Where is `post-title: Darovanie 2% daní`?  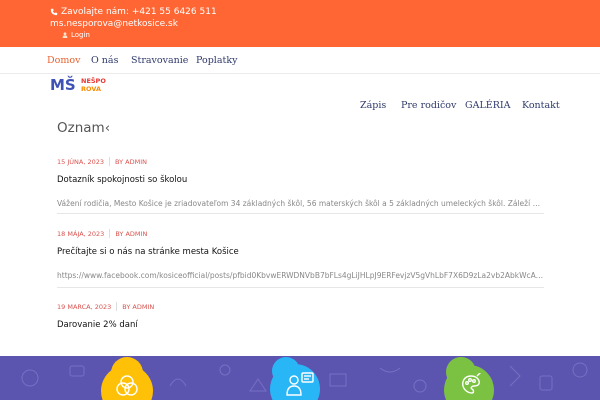 post-title: Darovanie 2% daní is located at coordinates (300, 325).